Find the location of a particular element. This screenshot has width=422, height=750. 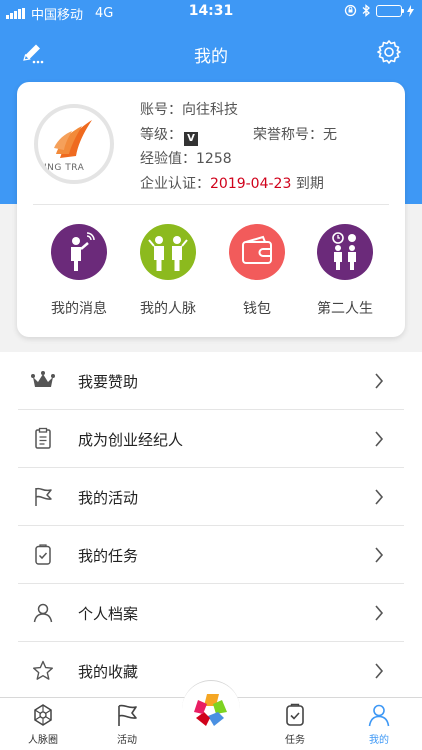

task-check-icon is located at coordinates (43, 554).